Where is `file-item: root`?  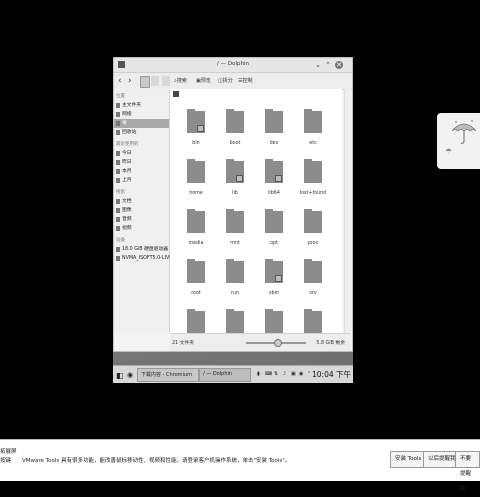
file-item: root is located at coordinates (198, 284).